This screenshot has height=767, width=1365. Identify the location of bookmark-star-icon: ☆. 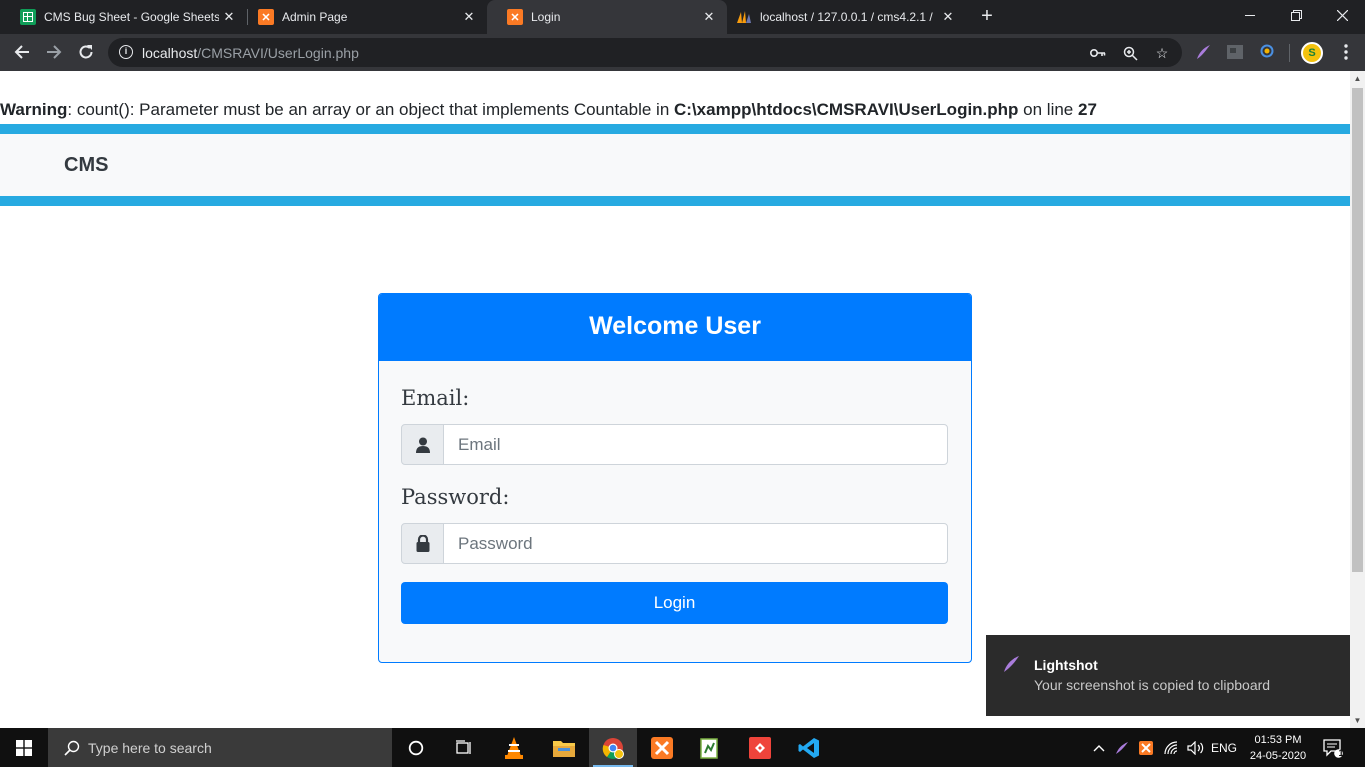
(1162, 53).